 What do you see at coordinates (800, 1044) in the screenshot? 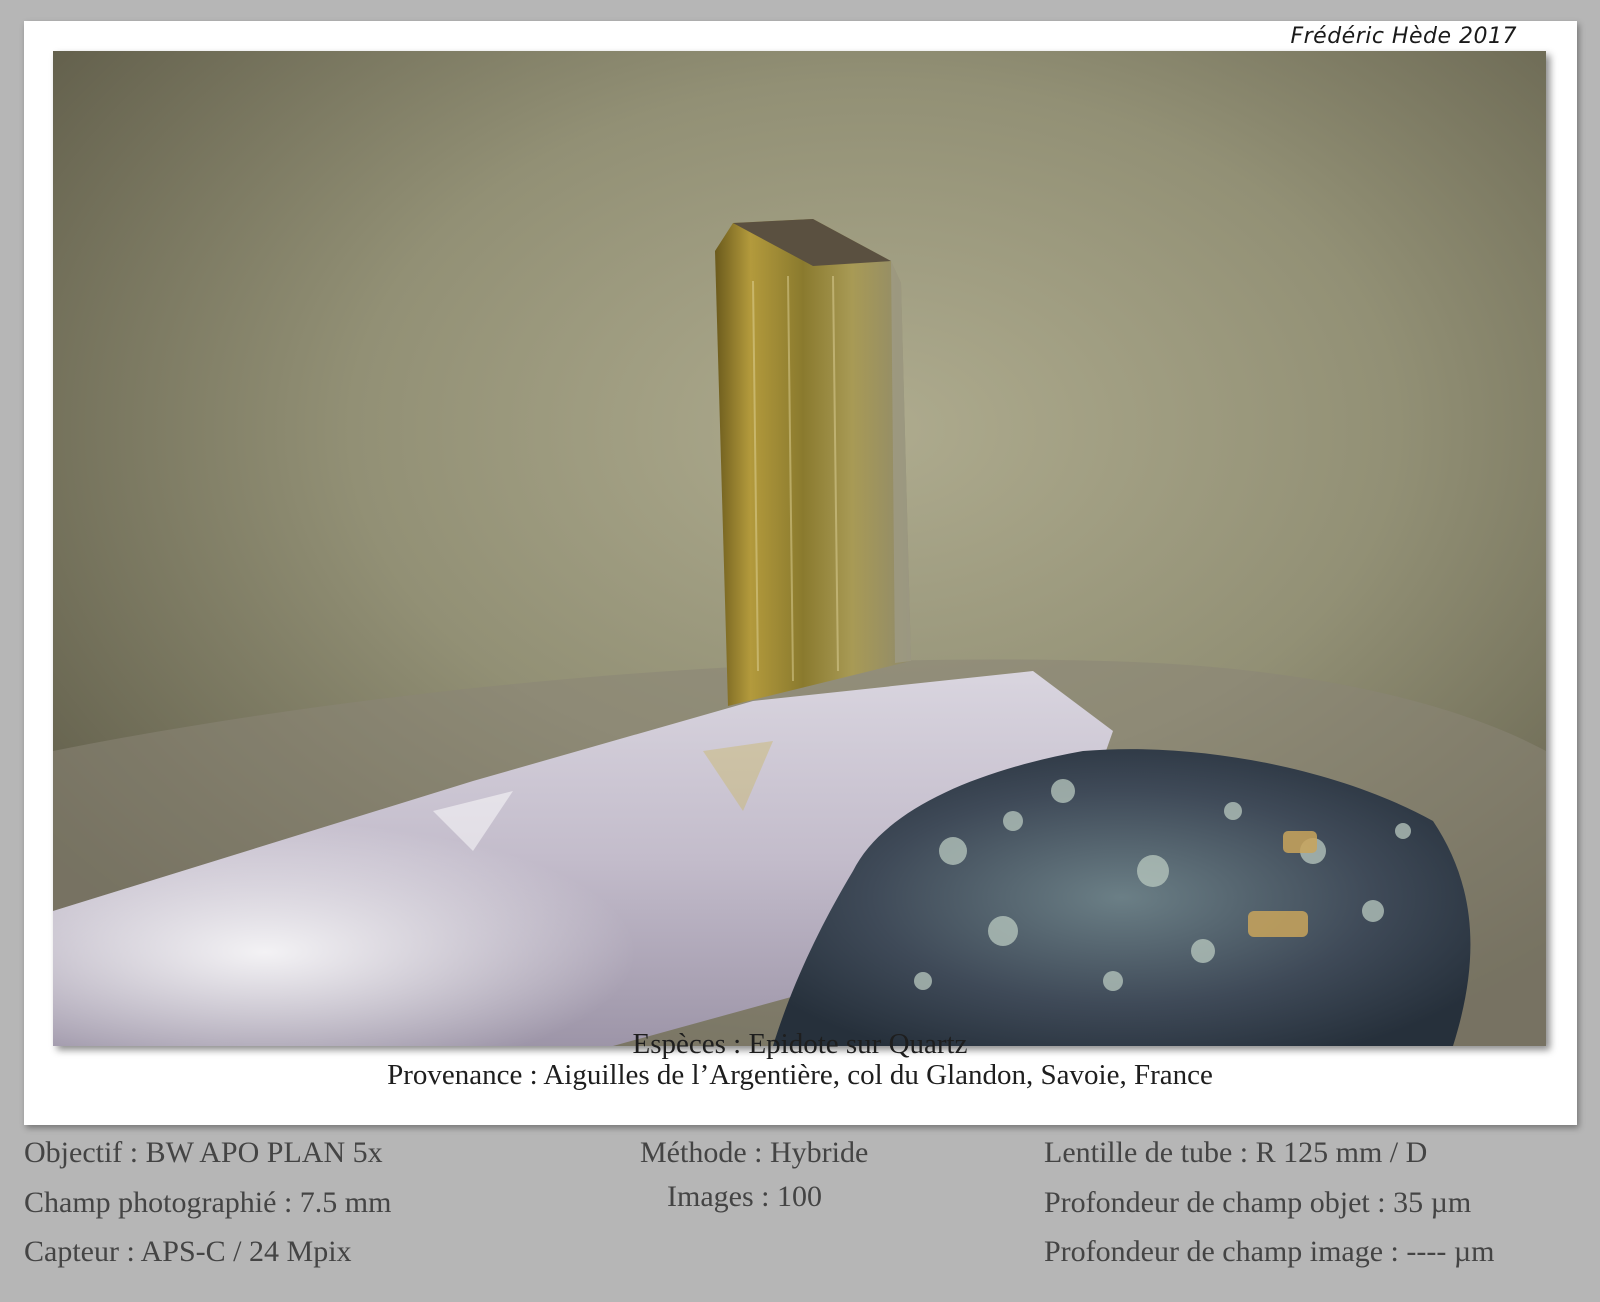
I see `caption-species: Espèces : Epidote sur Quartz` at bounding box center [800, 1044].